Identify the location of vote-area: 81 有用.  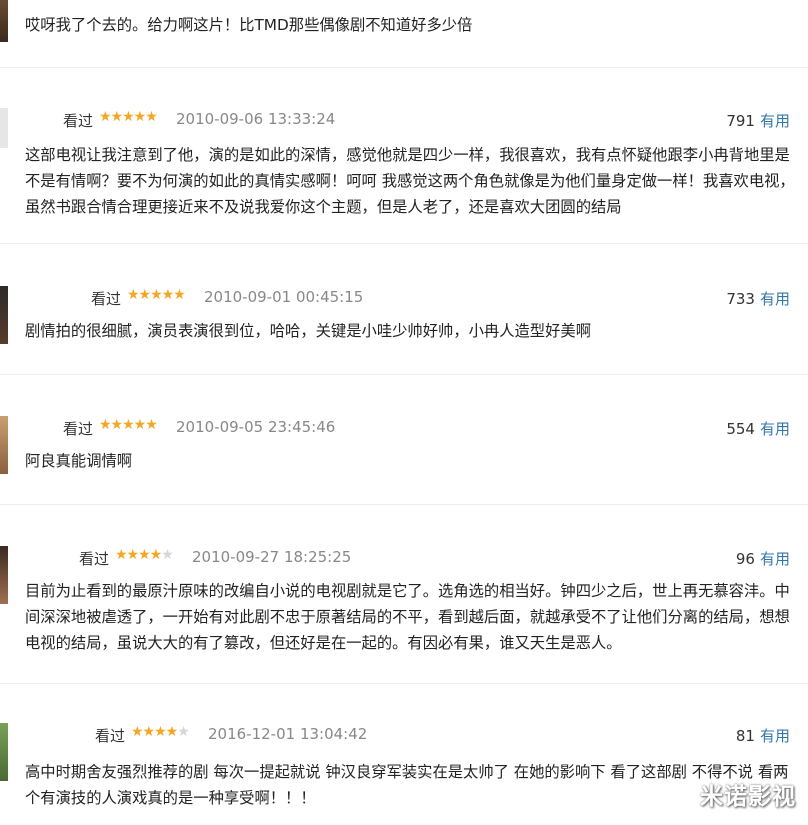
(763, 735).